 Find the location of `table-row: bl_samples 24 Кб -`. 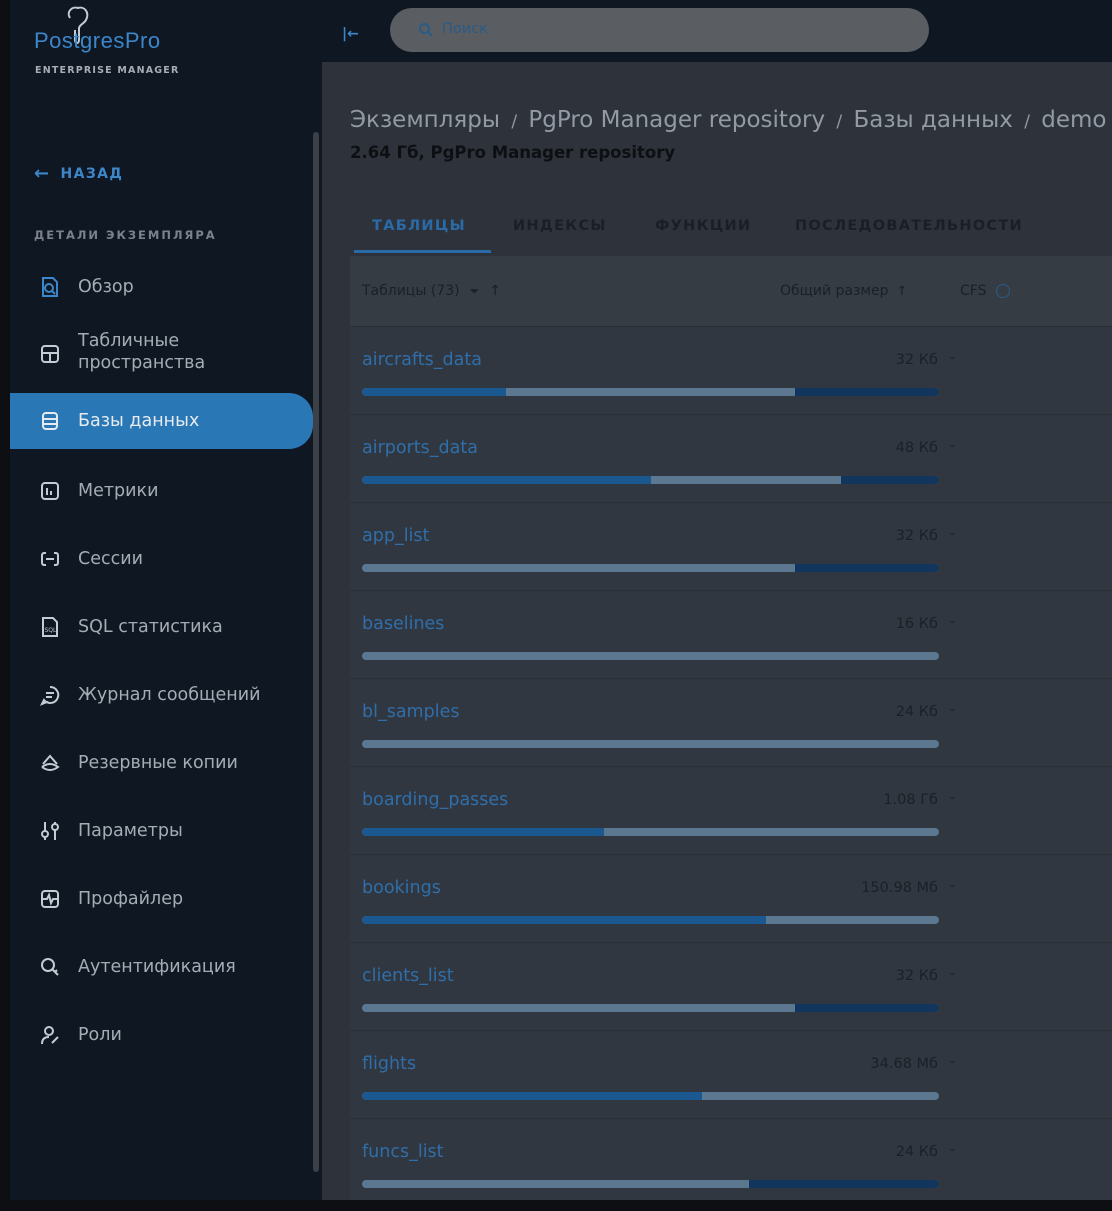

table-row: bl_samples 24 Кб - is located at coordinates (731, 722).